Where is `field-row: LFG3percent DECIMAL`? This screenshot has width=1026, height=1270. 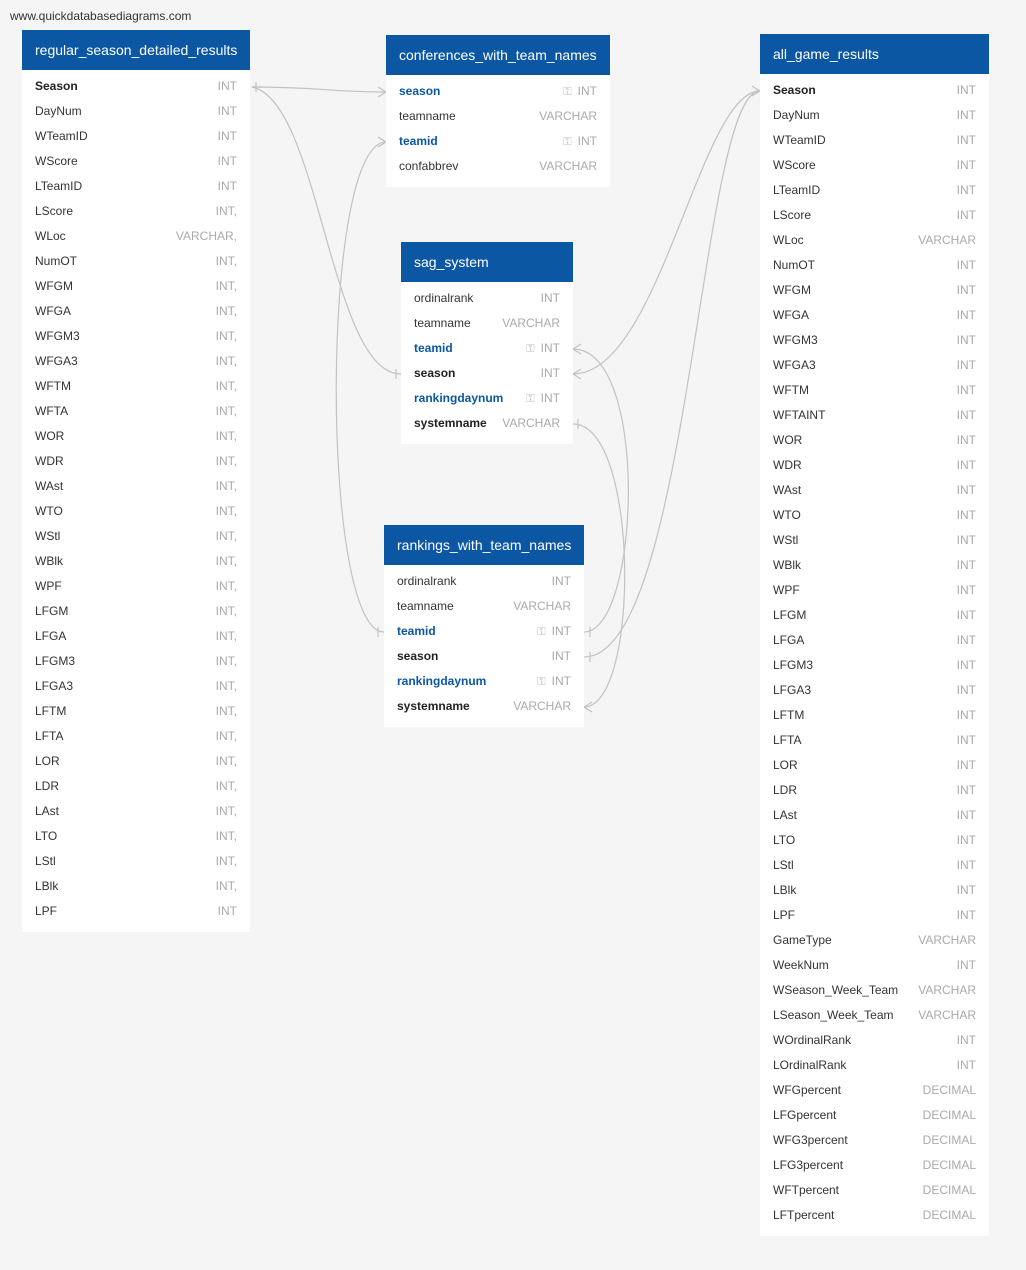 field-row: LFG3percent DECIMAL is located at coordinates (874, 1165).